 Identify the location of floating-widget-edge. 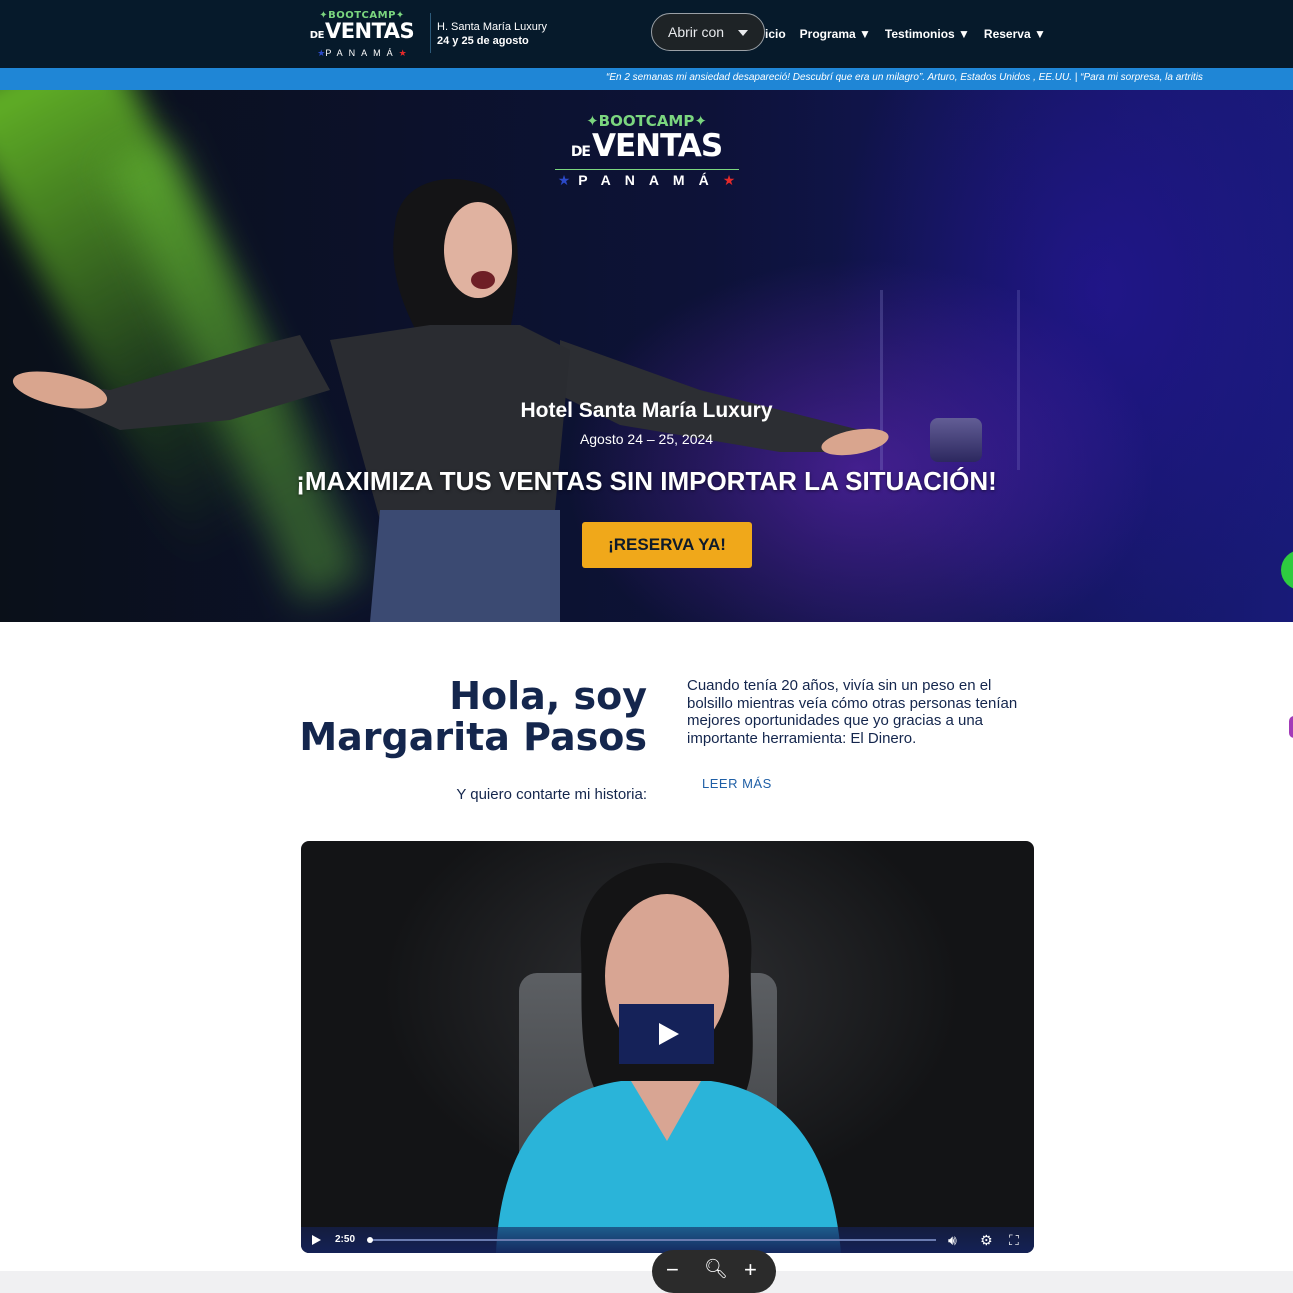
(1291, 727).